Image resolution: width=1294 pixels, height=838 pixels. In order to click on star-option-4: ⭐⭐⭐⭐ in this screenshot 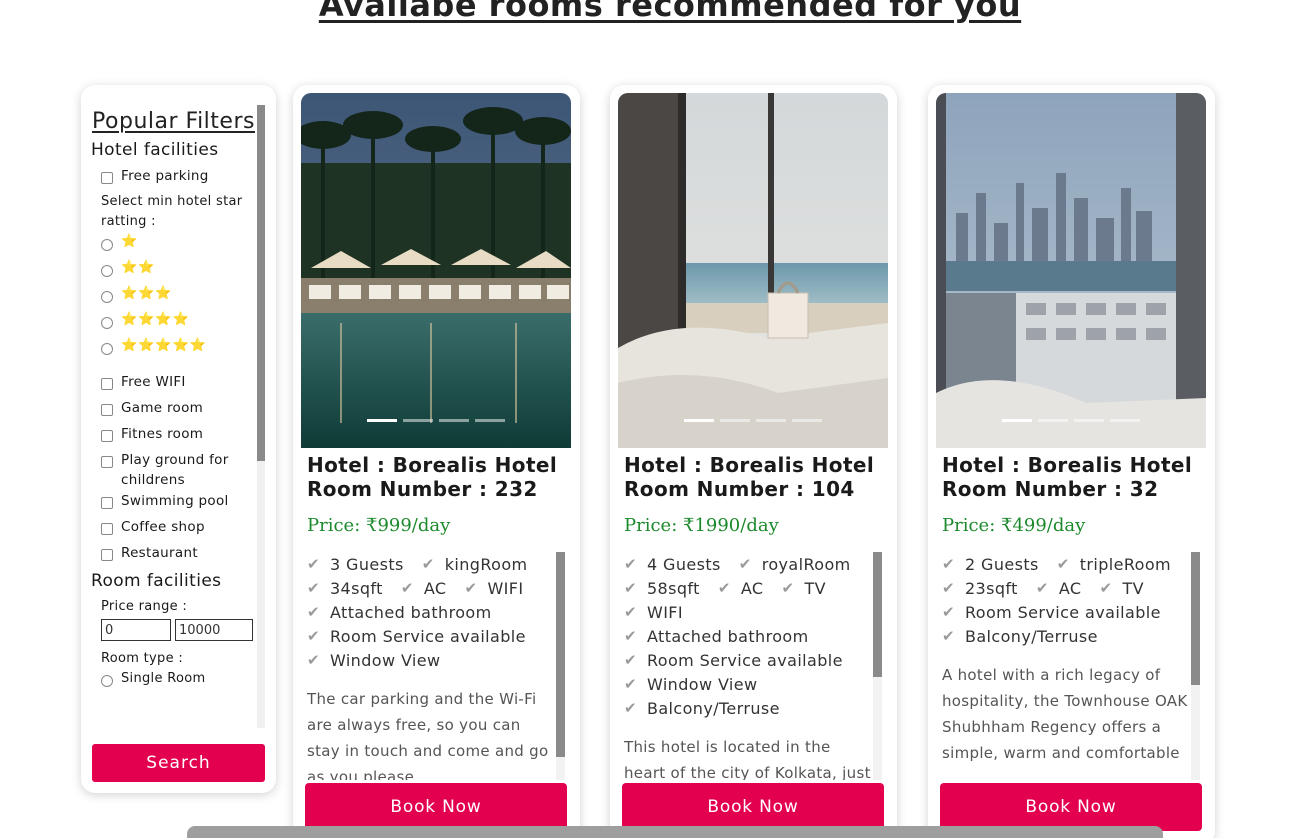, I will do `click(183, 323)`.